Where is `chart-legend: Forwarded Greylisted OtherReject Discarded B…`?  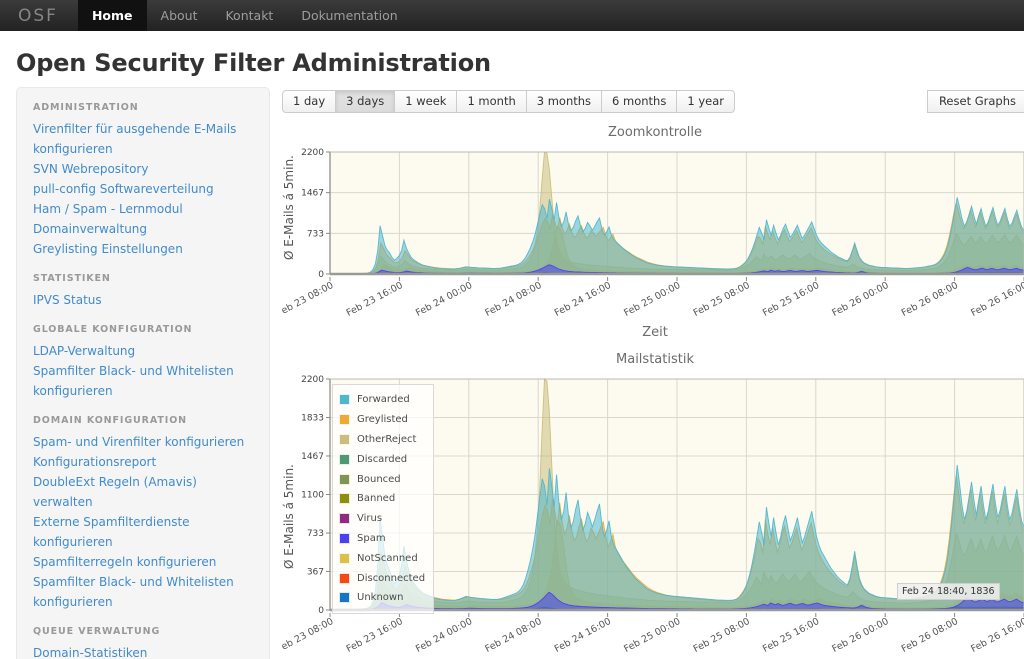 chart-legend: Forwarded Greylisted OtherReject Discarded B… is located at coordinates (383, 499).